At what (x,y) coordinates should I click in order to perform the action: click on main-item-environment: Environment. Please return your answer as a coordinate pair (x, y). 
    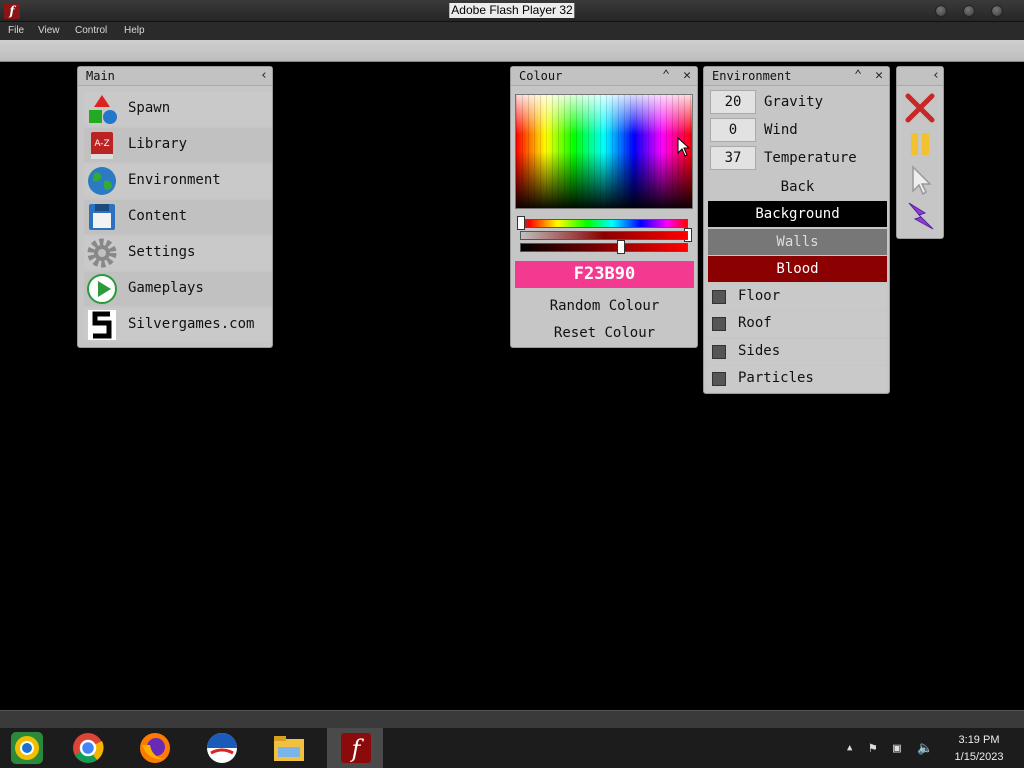
    Looking at the image, I should click on (178, 181).